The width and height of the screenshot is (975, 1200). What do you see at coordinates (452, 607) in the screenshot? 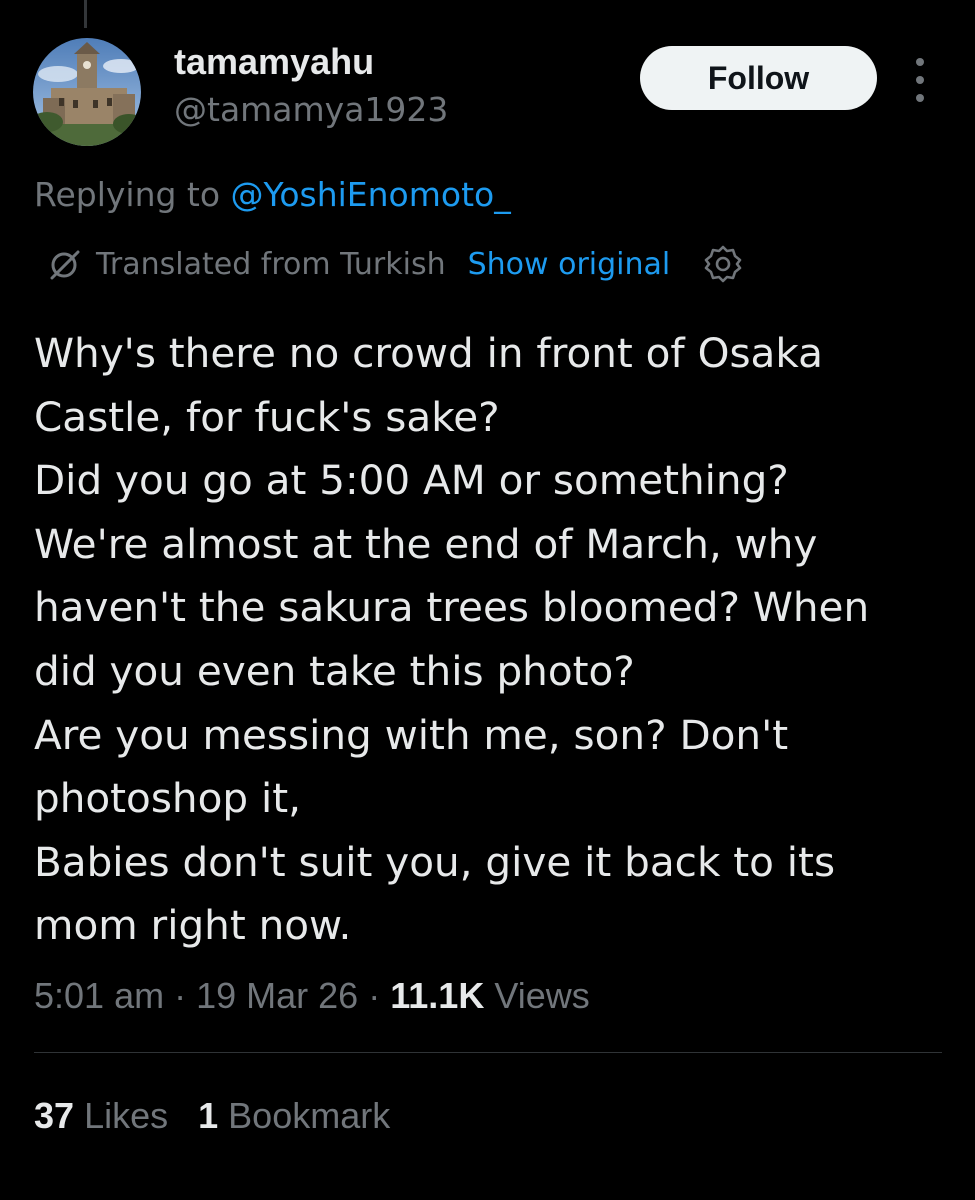
I see `tweet-text-line: haven't the sakura trees bloomed? When` at bounding box center [452, 607].